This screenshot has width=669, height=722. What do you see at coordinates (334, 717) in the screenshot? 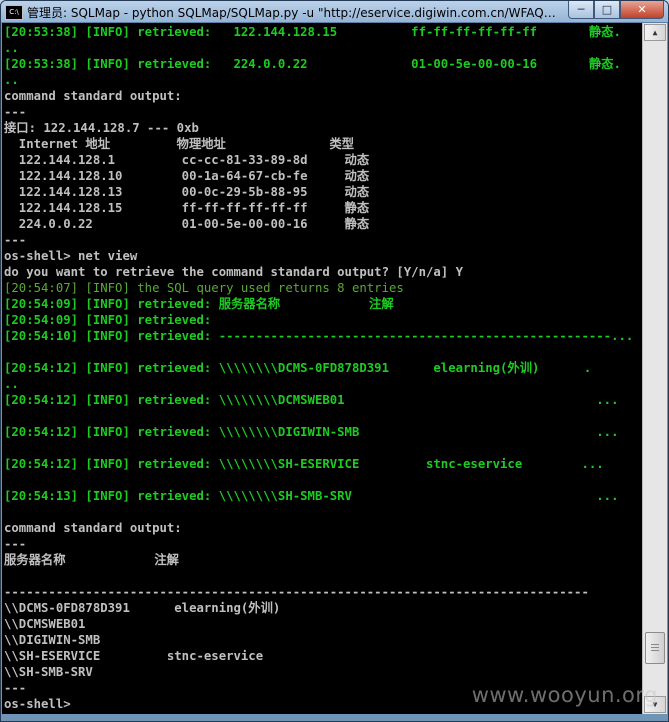
I see `window-bottom-border` at bounding box center [334, 717].